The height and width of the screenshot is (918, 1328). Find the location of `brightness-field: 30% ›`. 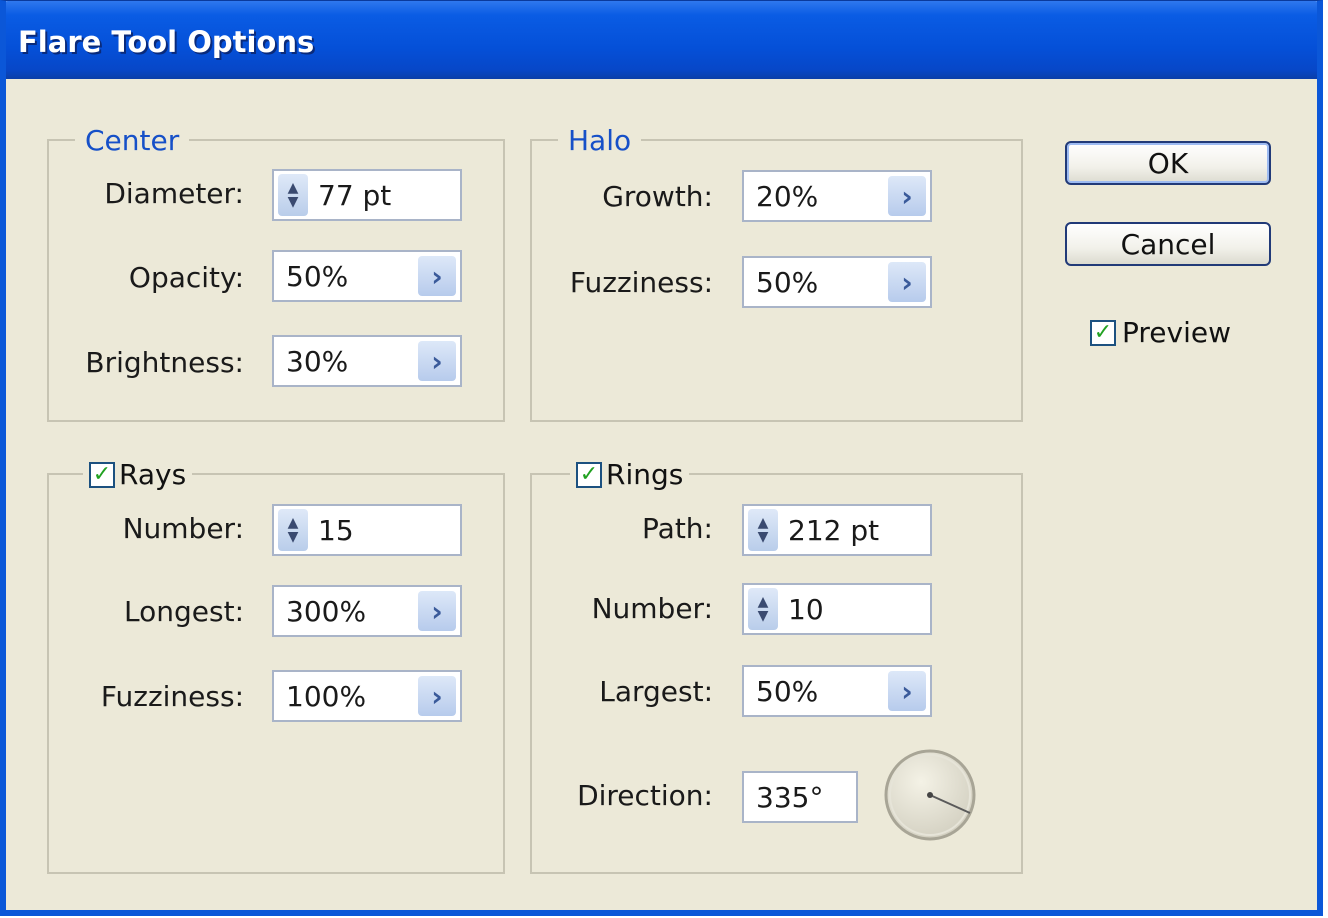

brightness-field: 30% › is located at coordinates (367, 361).